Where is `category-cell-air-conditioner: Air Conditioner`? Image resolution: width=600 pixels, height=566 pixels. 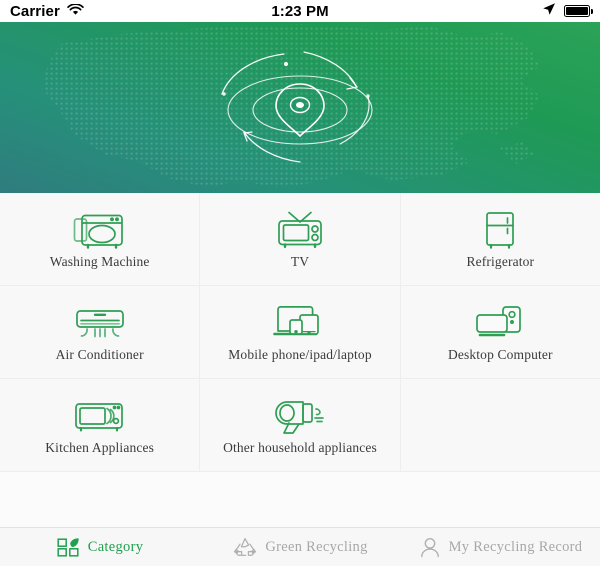 category-cell-air-conditioner: Air Conditioner is located at coordinates (100, 332).